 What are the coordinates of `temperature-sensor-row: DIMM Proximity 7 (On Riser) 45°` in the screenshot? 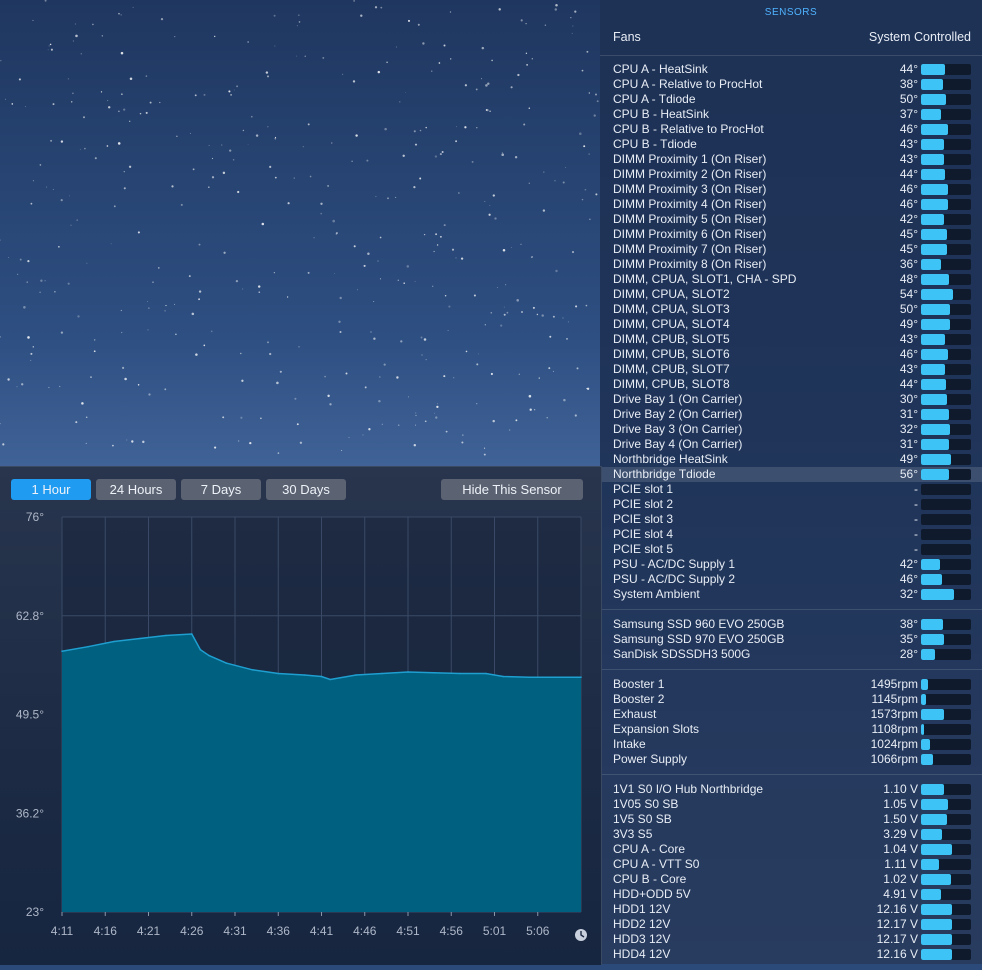 It's located at (792, 249).